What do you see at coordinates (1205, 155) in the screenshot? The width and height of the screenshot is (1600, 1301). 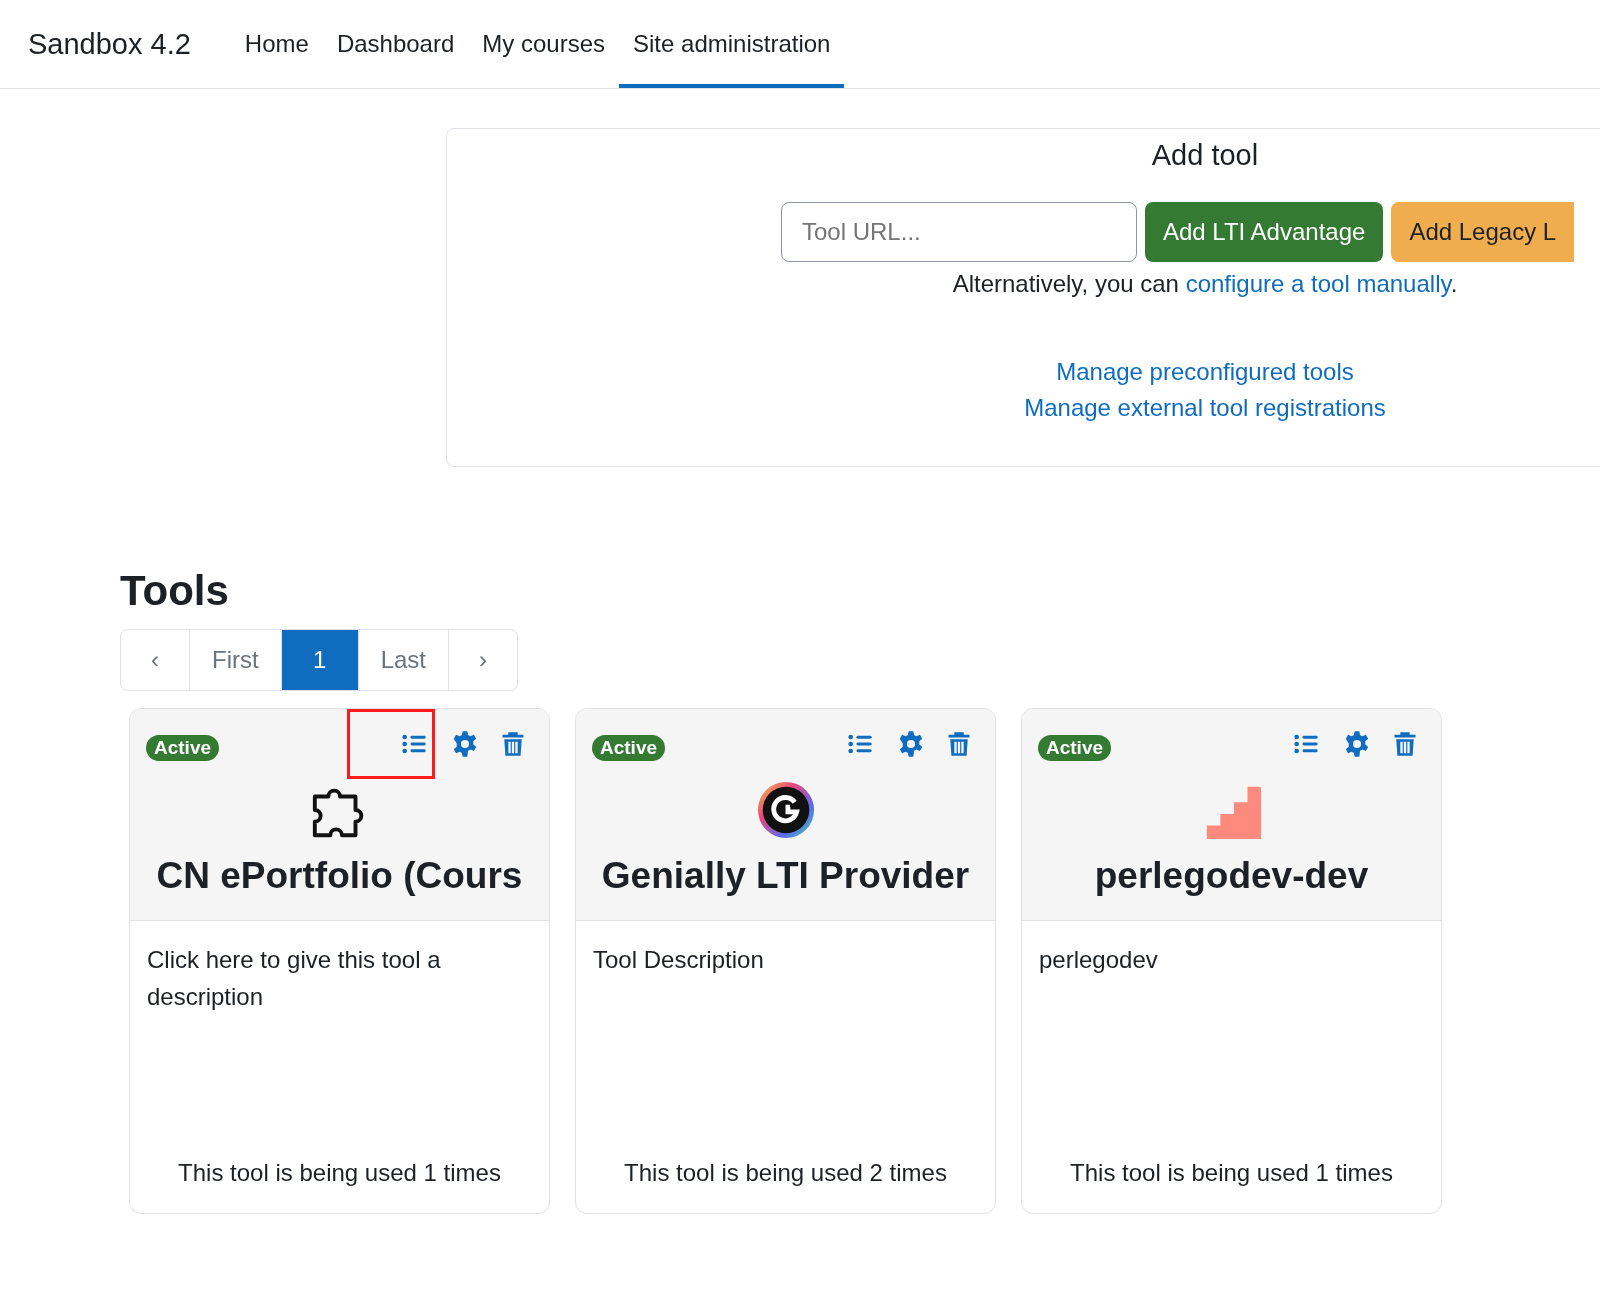 I see `panel-title: Add tool` at bounding box center [1205, 155].